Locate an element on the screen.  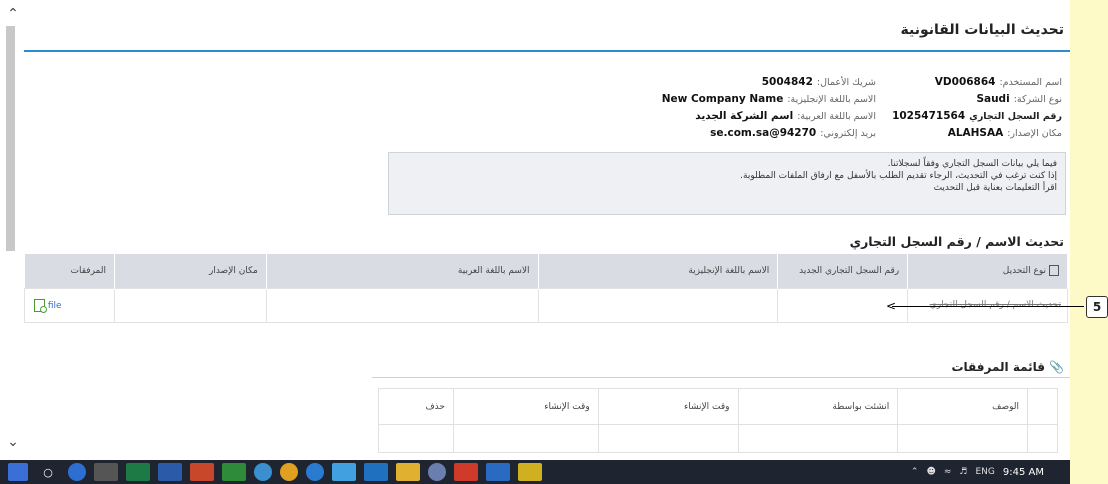
info-row: شريك الأعمال:5004842 is located at coordinates (769, 82).